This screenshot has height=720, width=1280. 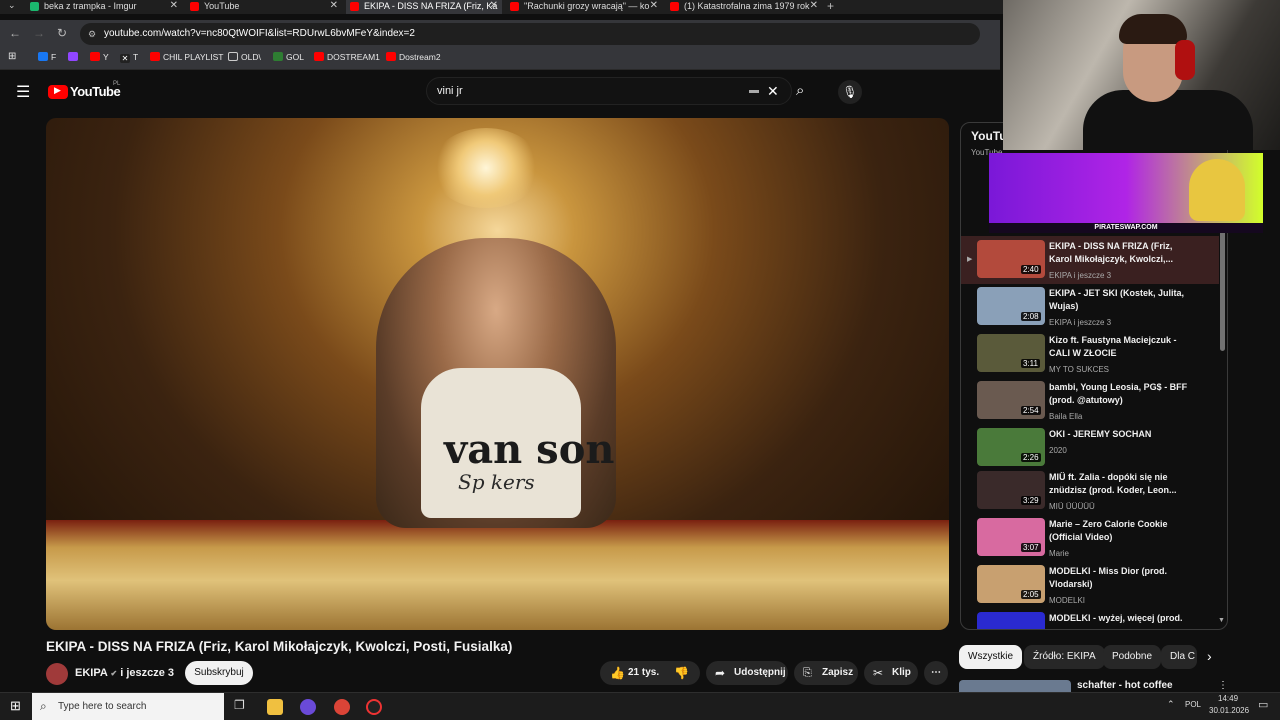 I want to click on share-button: ➦ Udostępnij, so click(x=747, y=673).